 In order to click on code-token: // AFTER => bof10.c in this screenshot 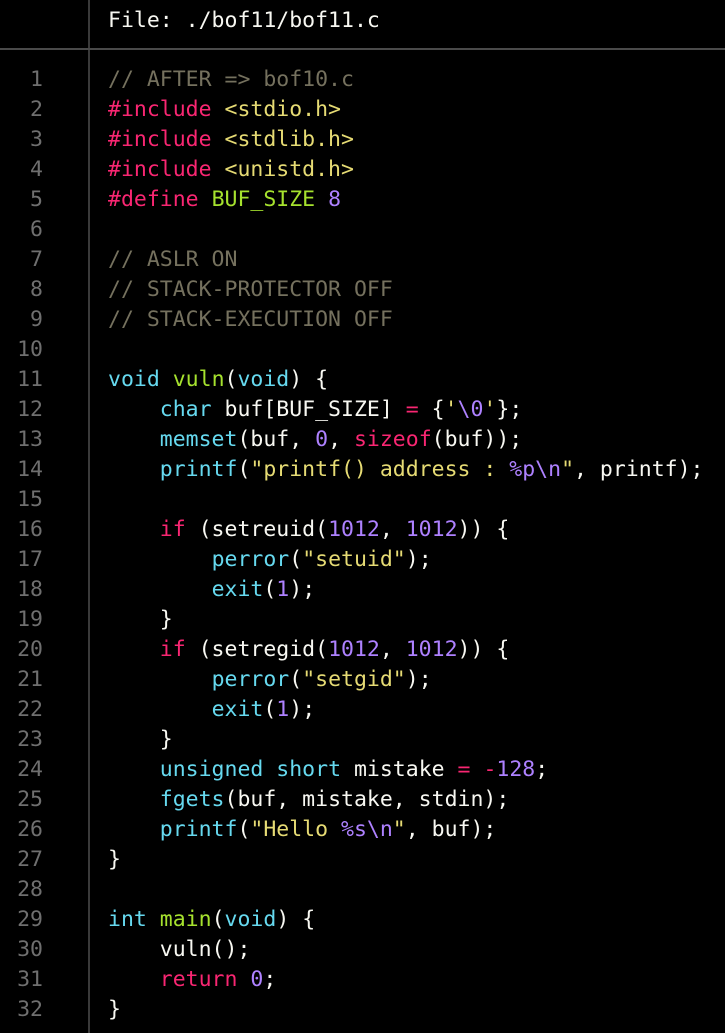, I will do `click(231, 79)`.